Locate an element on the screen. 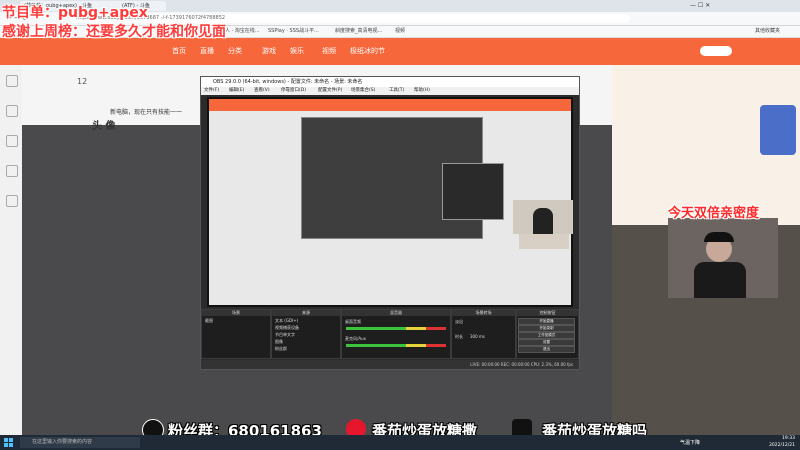 This screenshot has width=800, height=450. rail-video-icon is located at coordinates (12, 171).